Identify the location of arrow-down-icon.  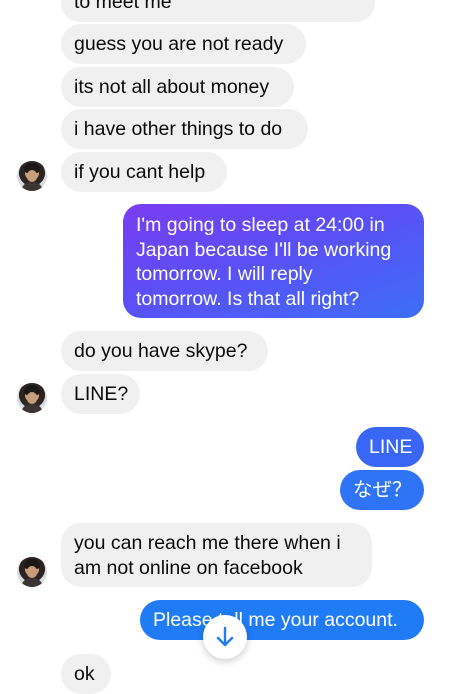
(225, 636).